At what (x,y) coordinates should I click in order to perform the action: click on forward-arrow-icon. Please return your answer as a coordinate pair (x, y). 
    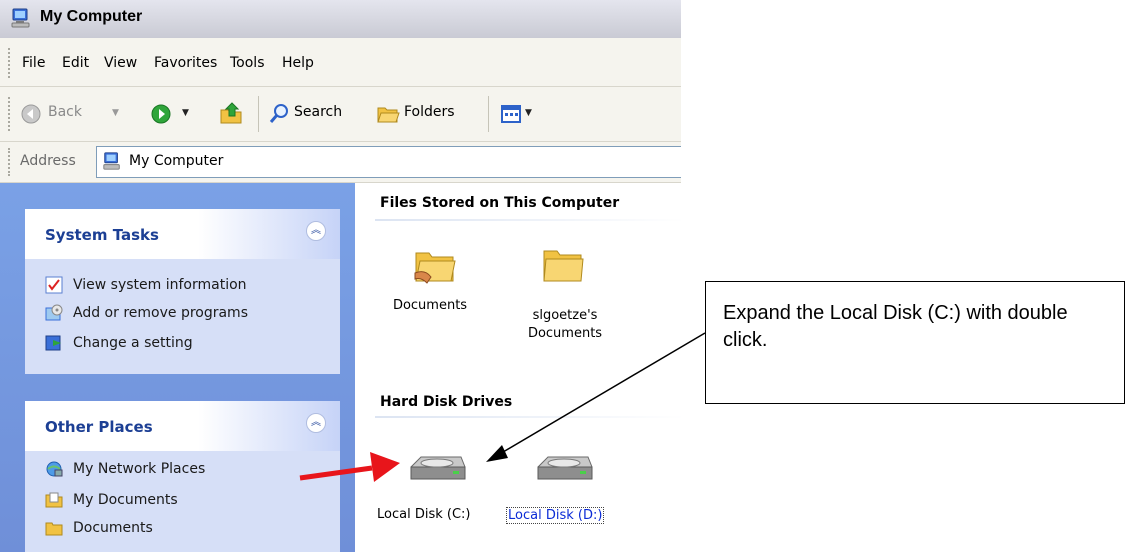
    Looking at the image, I should click on (161, 116).